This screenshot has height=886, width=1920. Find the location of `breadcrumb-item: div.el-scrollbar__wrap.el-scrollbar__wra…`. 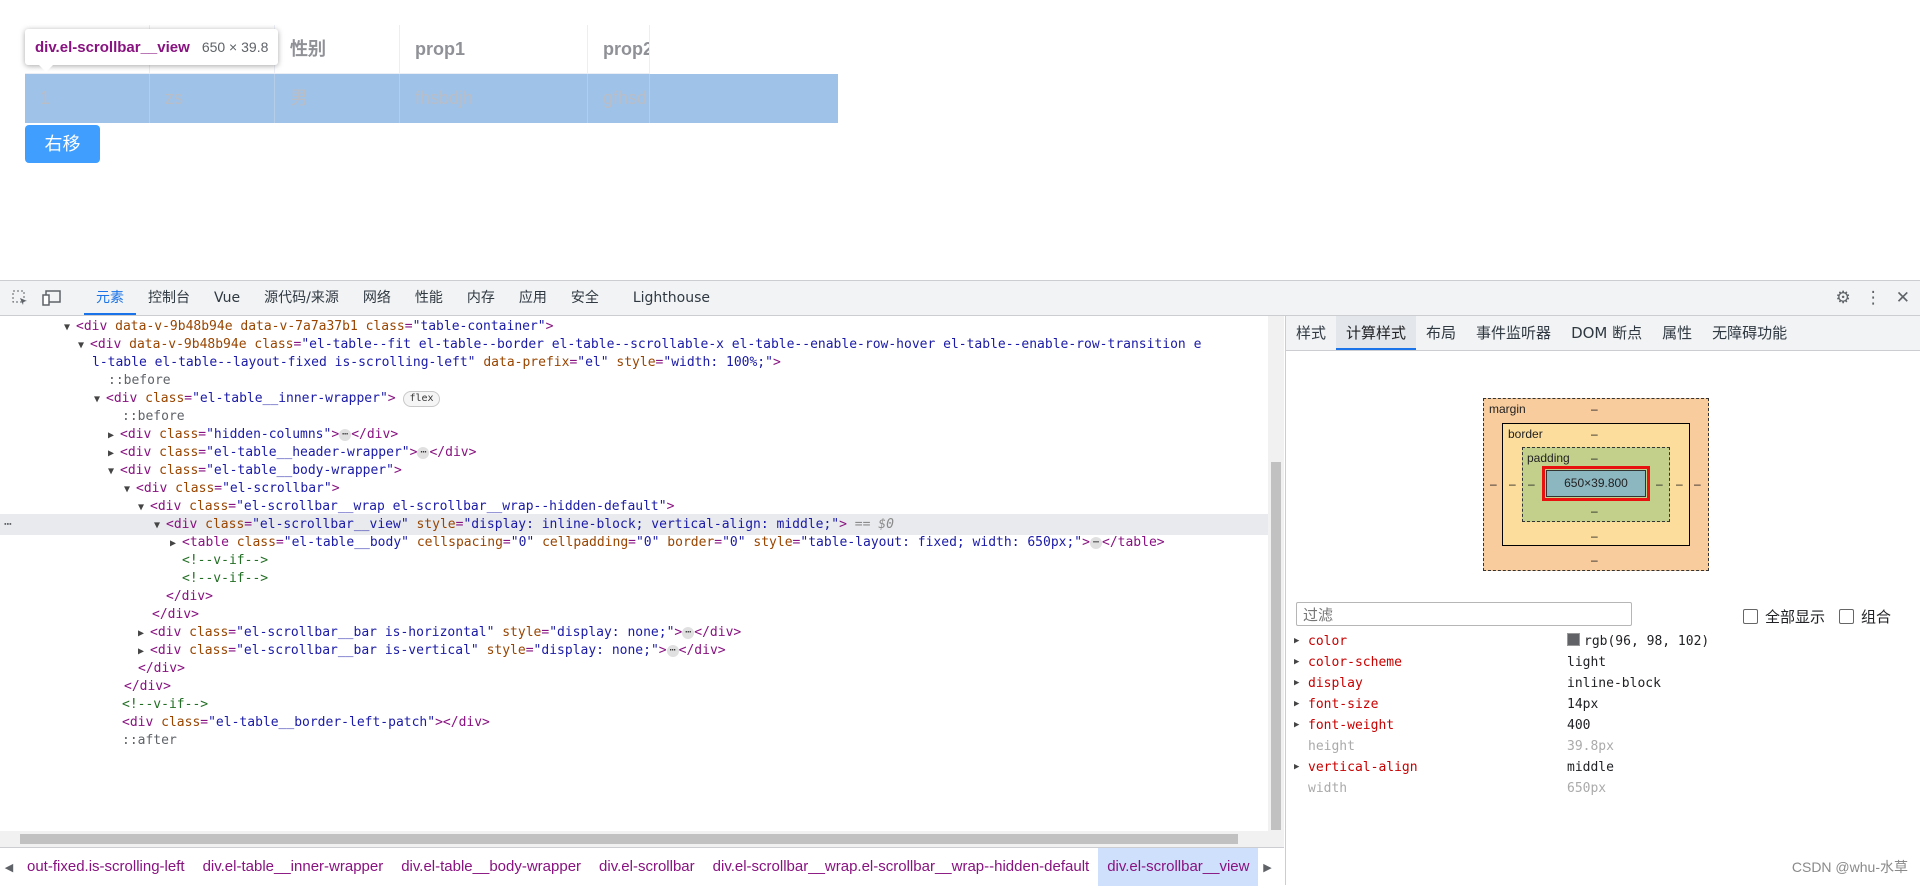

breadcrumb-item: div.el-scrollbar__wrap.el-scrollbar__wra… is located at coordinates (901, 867).